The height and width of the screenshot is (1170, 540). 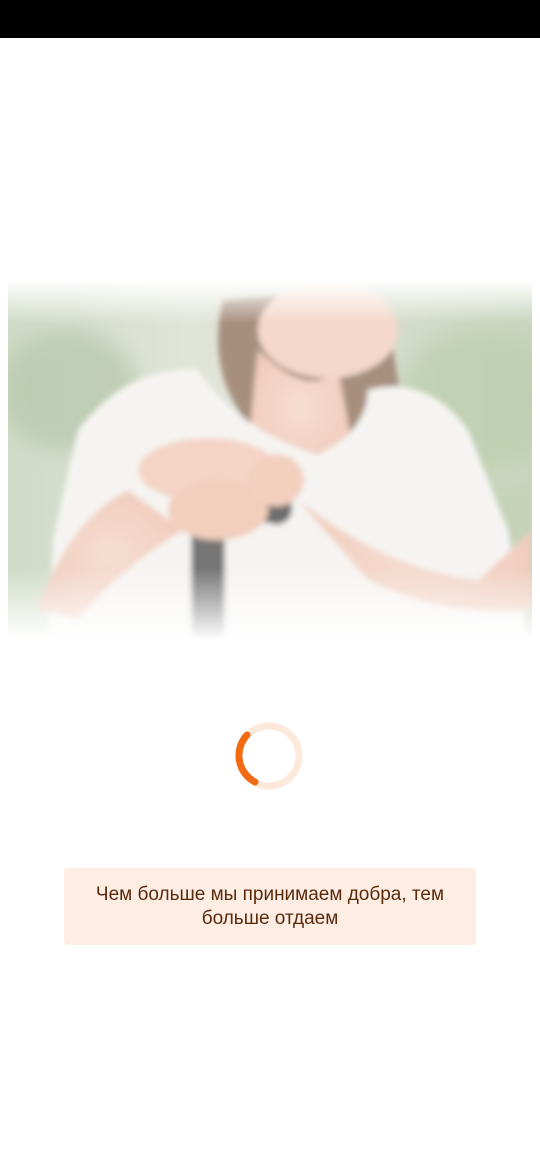 I want to click on spinner-arc, so click(x=247, y=758).